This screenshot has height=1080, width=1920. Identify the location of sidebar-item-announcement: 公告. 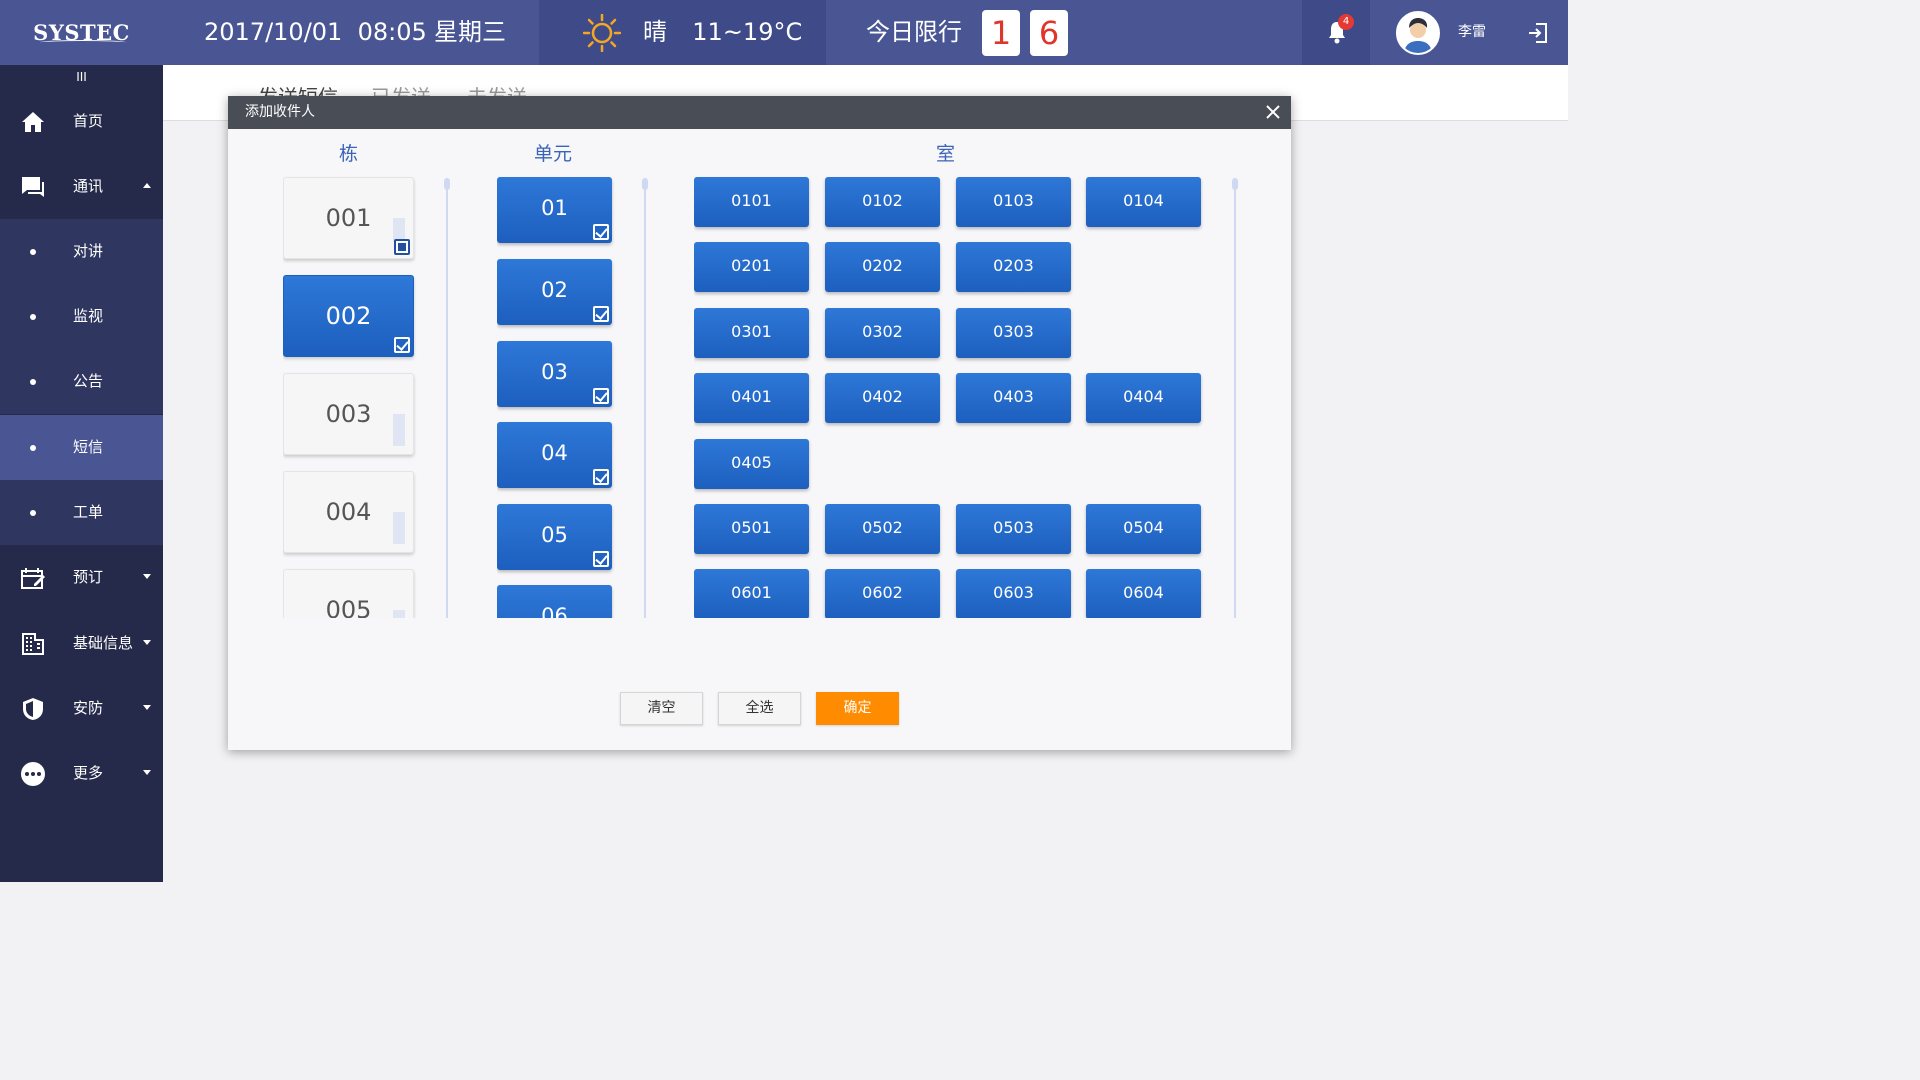
(81, 381).